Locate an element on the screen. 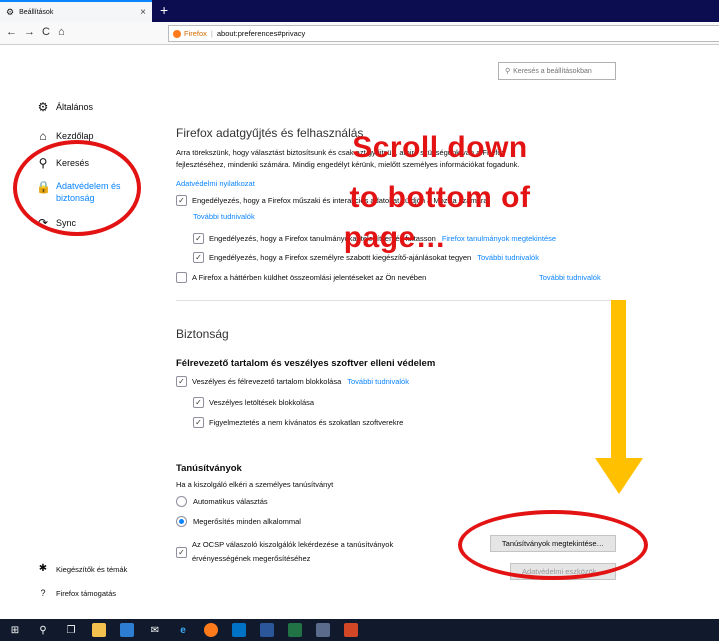 The image size is (719, 641). sidebar-item-support: ? Firefox támogatás is located at coordinates (76, 593).